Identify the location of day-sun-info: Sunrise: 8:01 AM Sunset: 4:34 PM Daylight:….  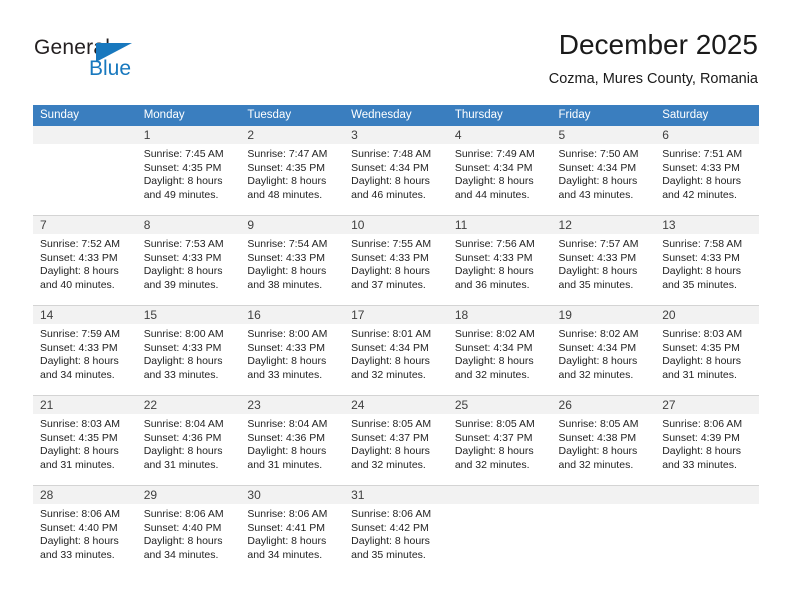
(396, 353).